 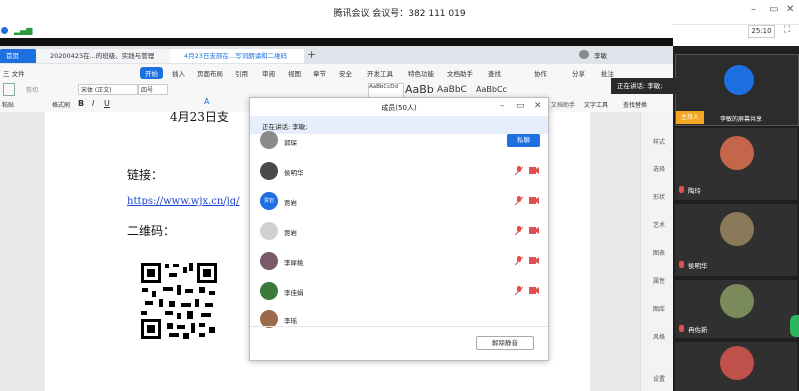 I want to click on participant-avatar, so click(x=737, y=153).